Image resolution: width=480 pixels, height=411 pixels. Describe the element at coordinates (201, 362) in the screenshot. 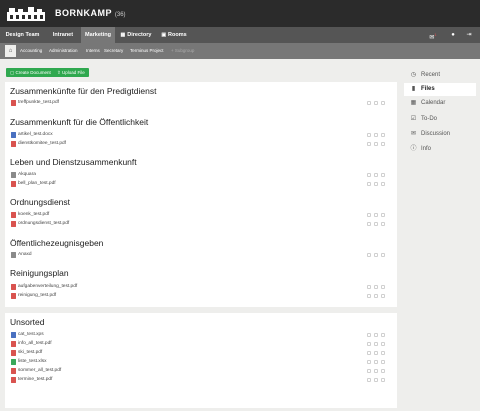

I see `file-row: liste_test.xlsx` at that location.